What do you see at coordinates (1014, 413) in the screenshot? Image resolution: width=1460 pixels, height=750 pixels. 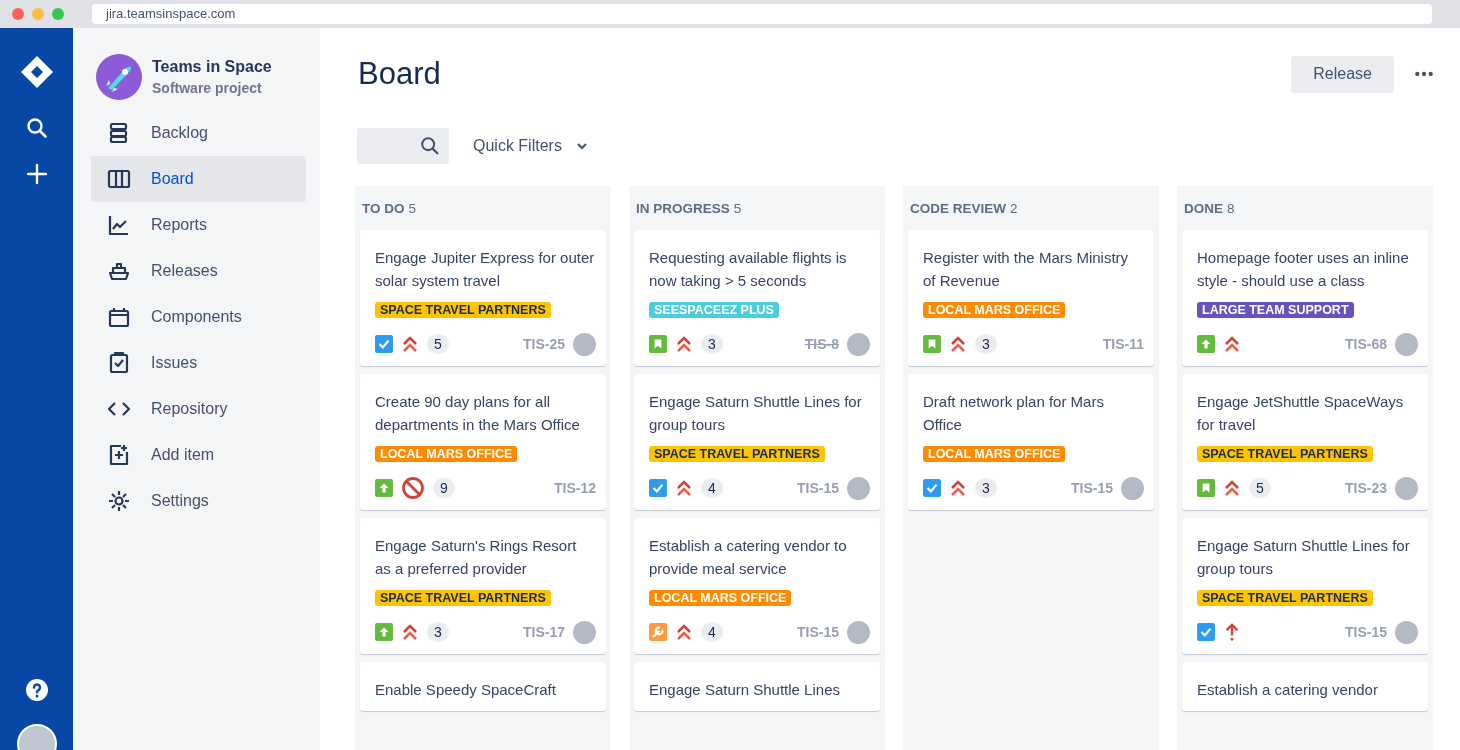 I see `issue-title: Draft network plan for Mars Office` at bounding box center [1014, 413].